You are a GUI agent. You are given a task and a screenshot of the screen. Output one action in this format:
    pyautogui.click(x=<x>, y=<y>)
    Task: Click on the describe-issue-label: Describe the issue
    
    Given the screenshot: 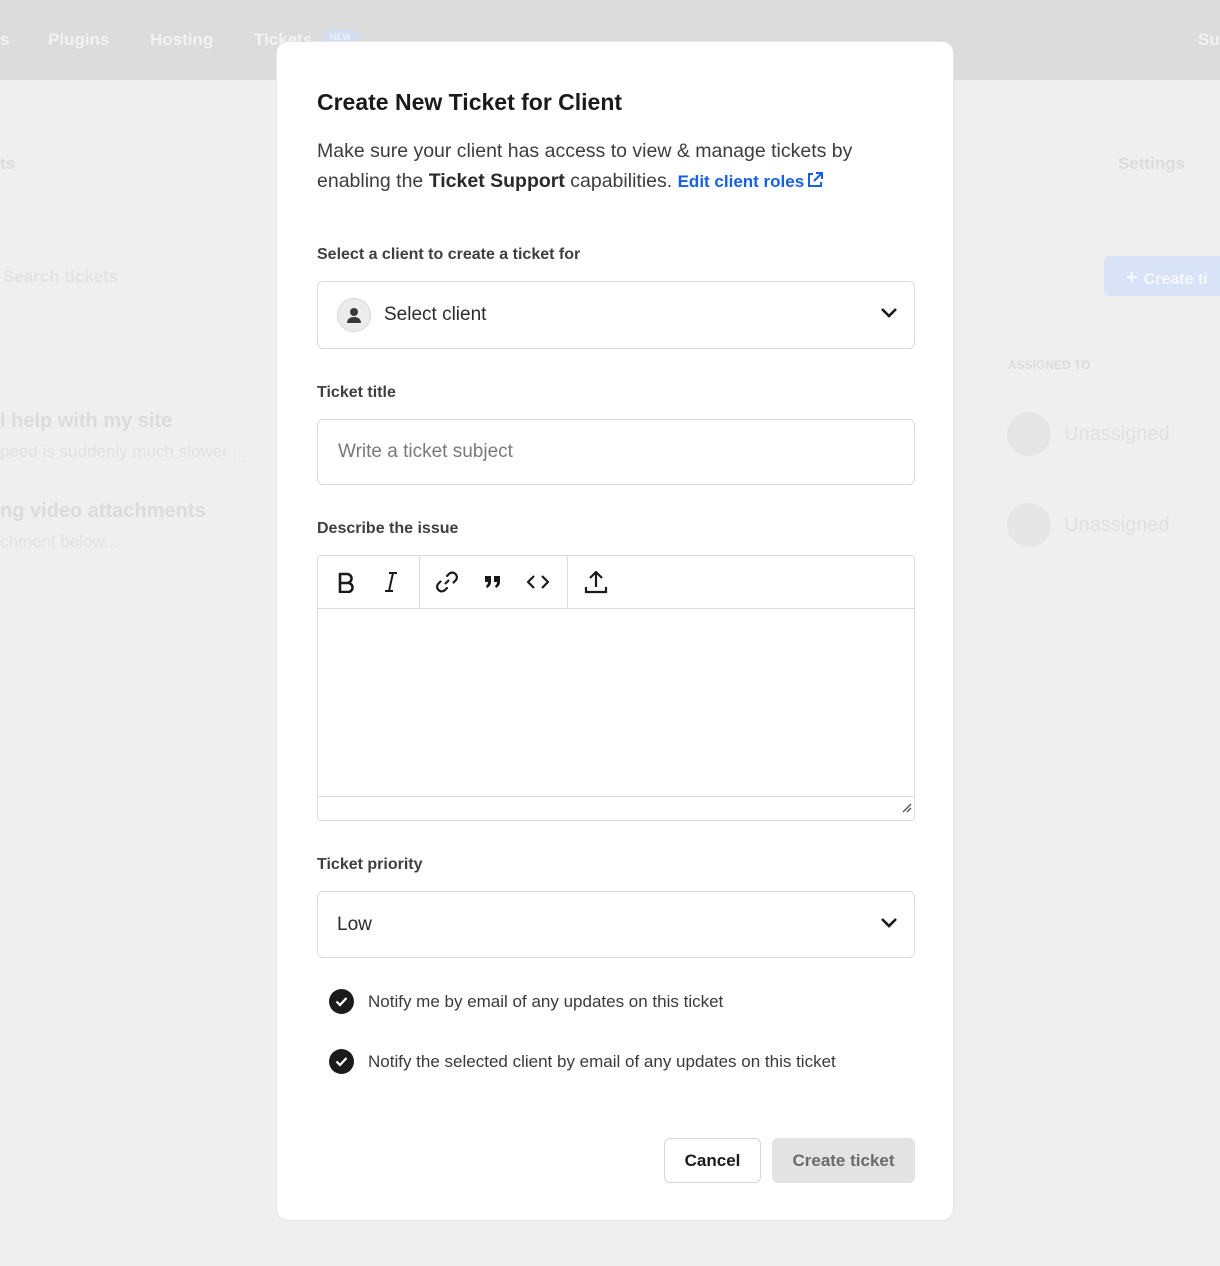 What is the action you would take?
    pyautogui.click(x=388, y=528)
    